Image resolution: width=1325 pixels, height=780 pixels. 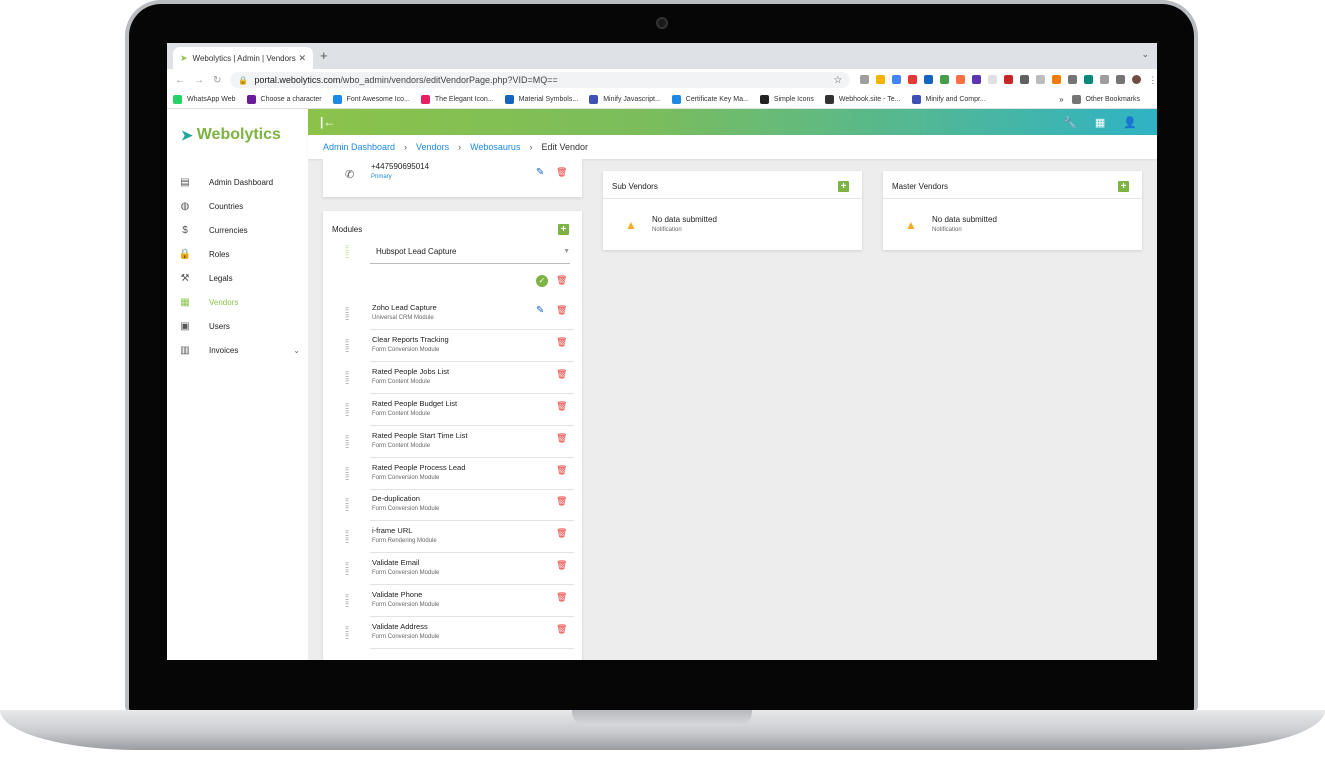 I want to click on add-sub-vendor-button: +, so click(x=843, y=186).